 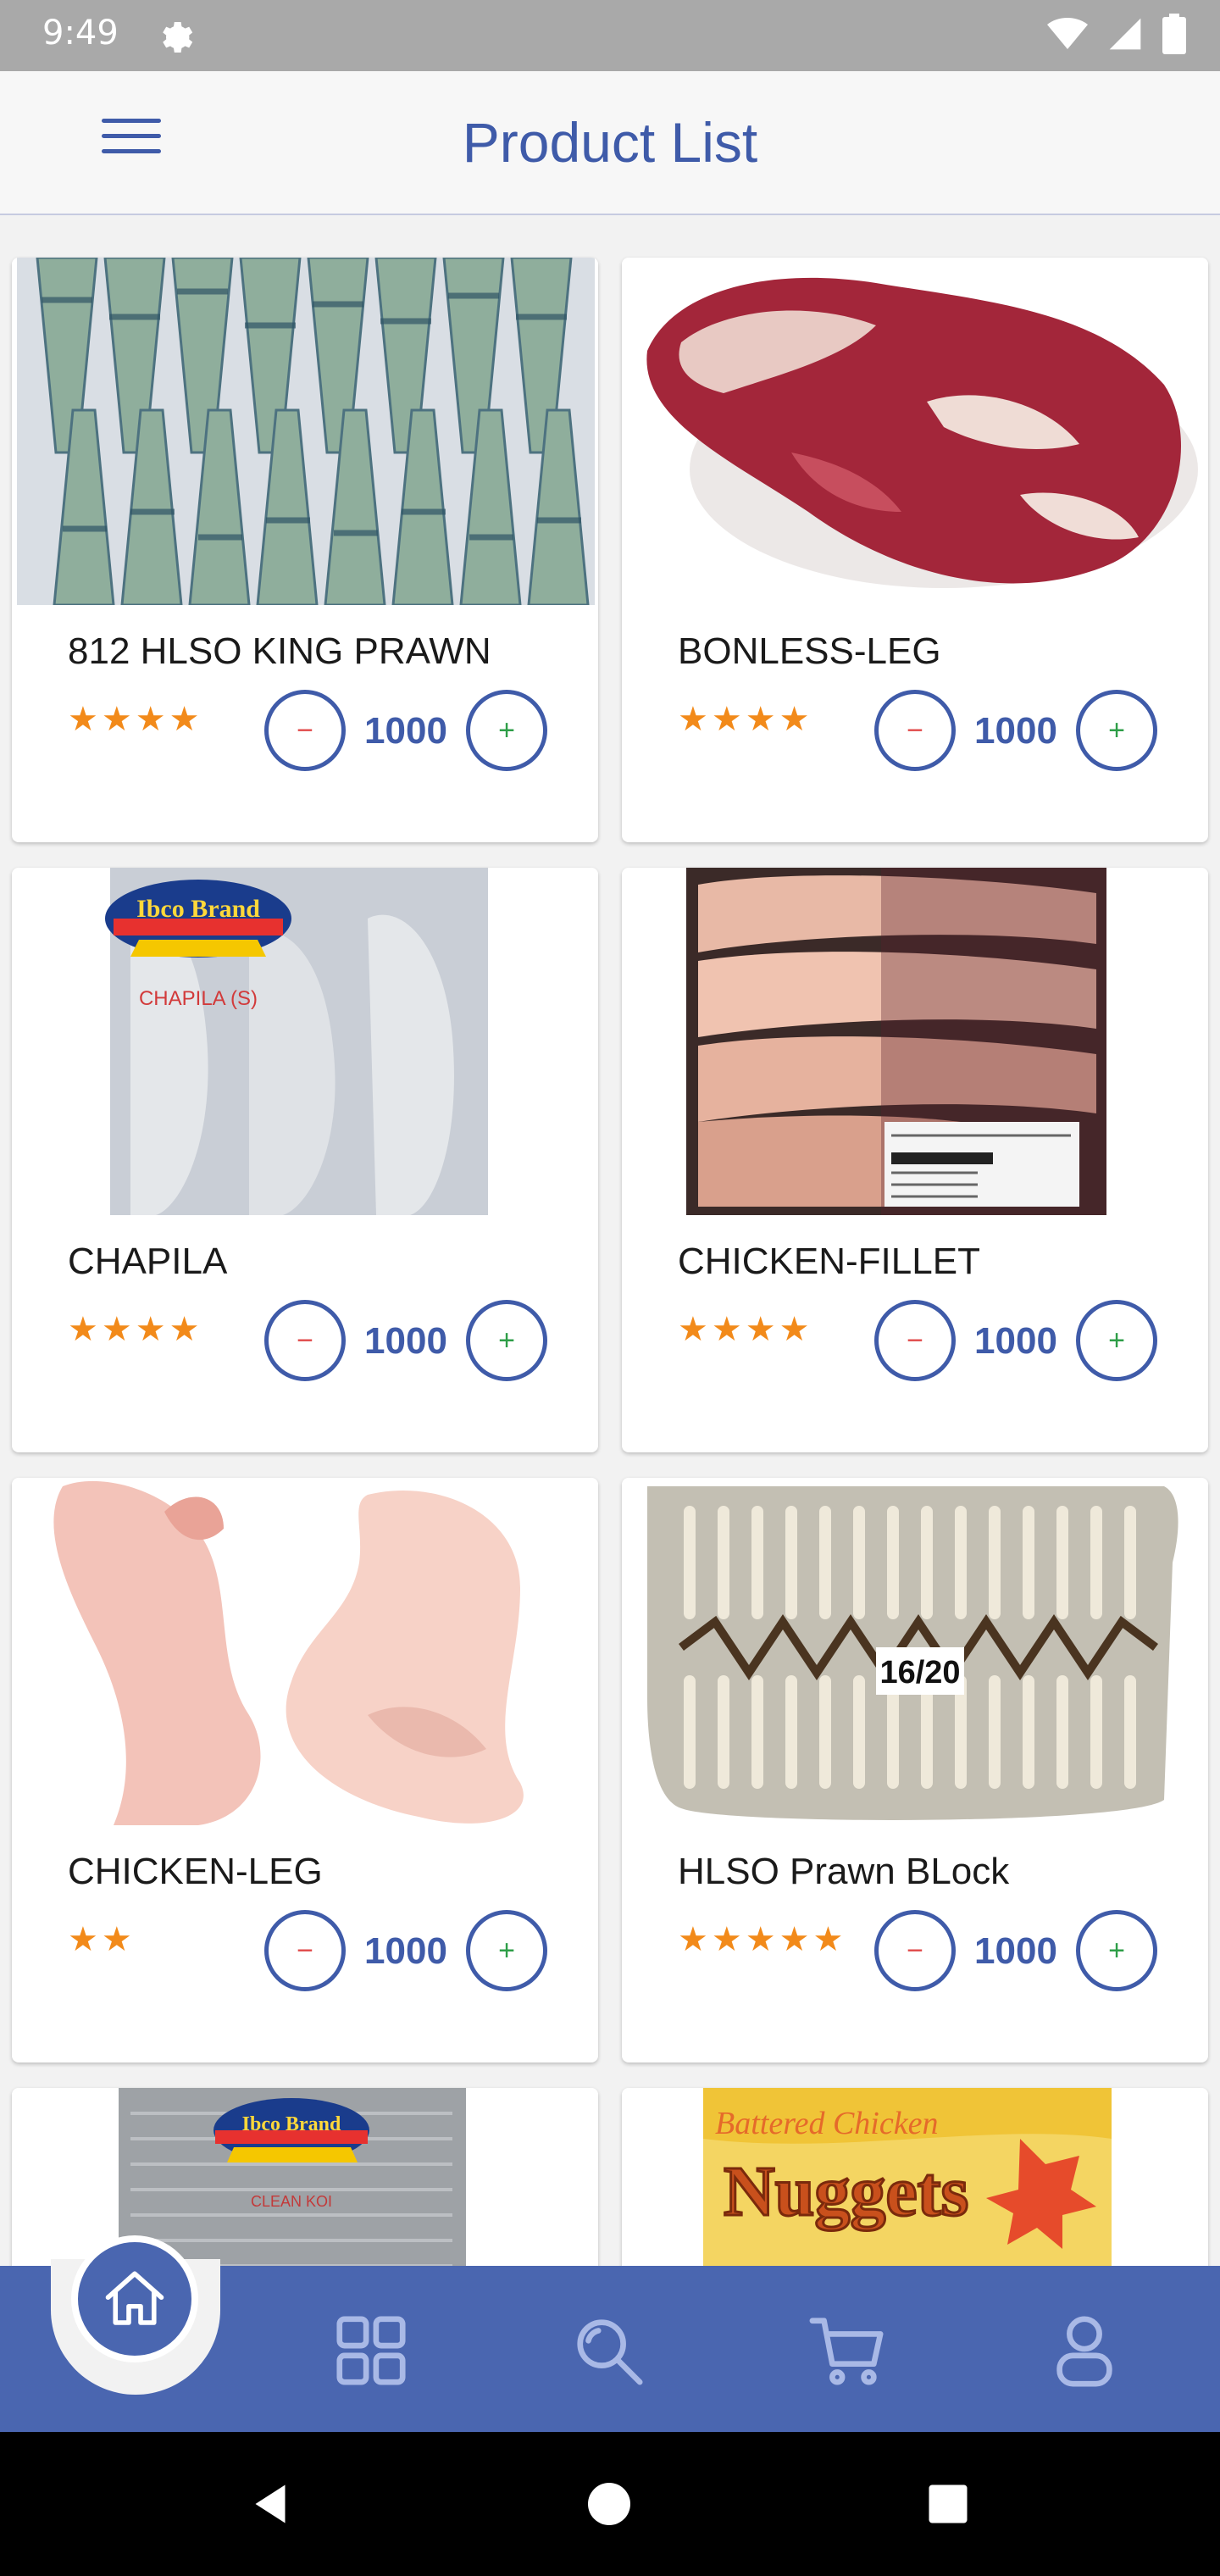 What do you see at coordinates (829, 1261) in the screenshot?
I see `product-name: CHICKEN-FILLET` at bounding box center [829, 1261].